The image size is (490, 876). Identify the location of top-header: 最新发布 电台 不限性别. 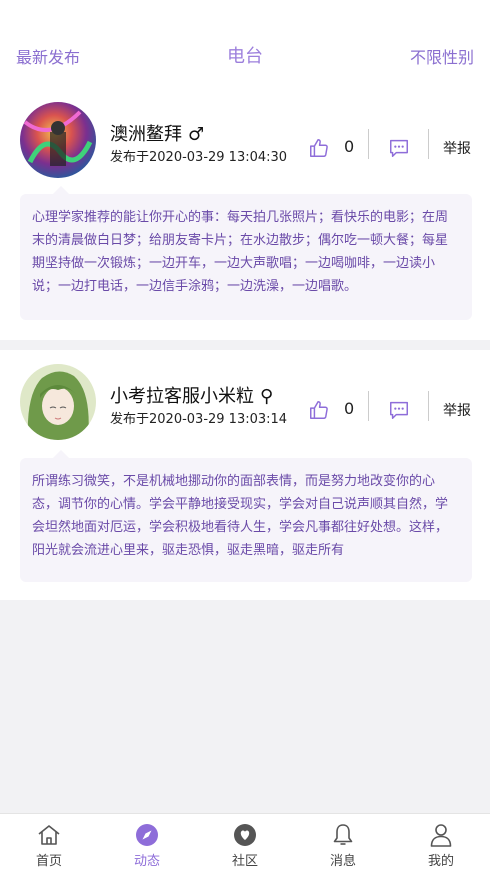
(245, 56).